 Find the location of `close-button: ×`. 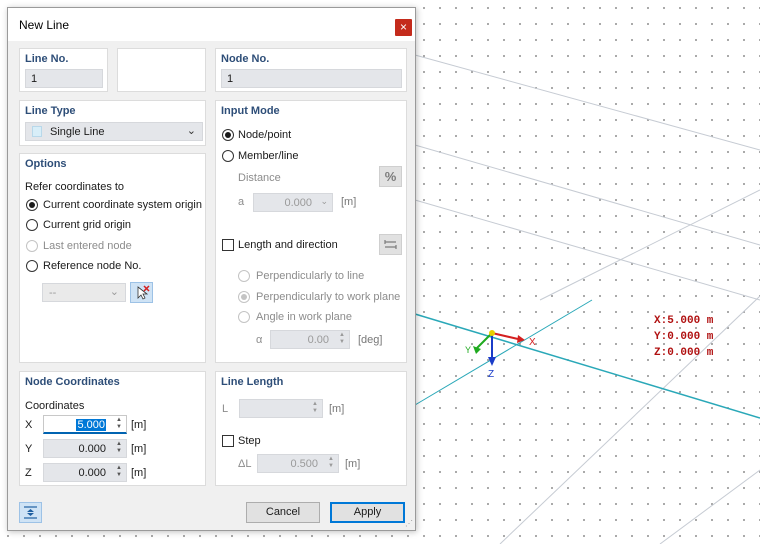

close-button: × is located at coordinates (403, 27).